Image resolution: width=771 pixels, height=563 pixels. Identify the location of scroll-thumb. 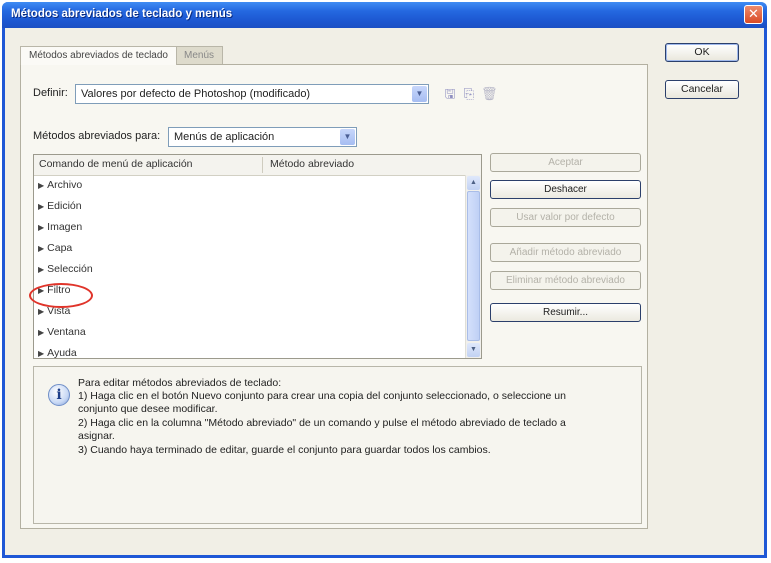
(473, 266).